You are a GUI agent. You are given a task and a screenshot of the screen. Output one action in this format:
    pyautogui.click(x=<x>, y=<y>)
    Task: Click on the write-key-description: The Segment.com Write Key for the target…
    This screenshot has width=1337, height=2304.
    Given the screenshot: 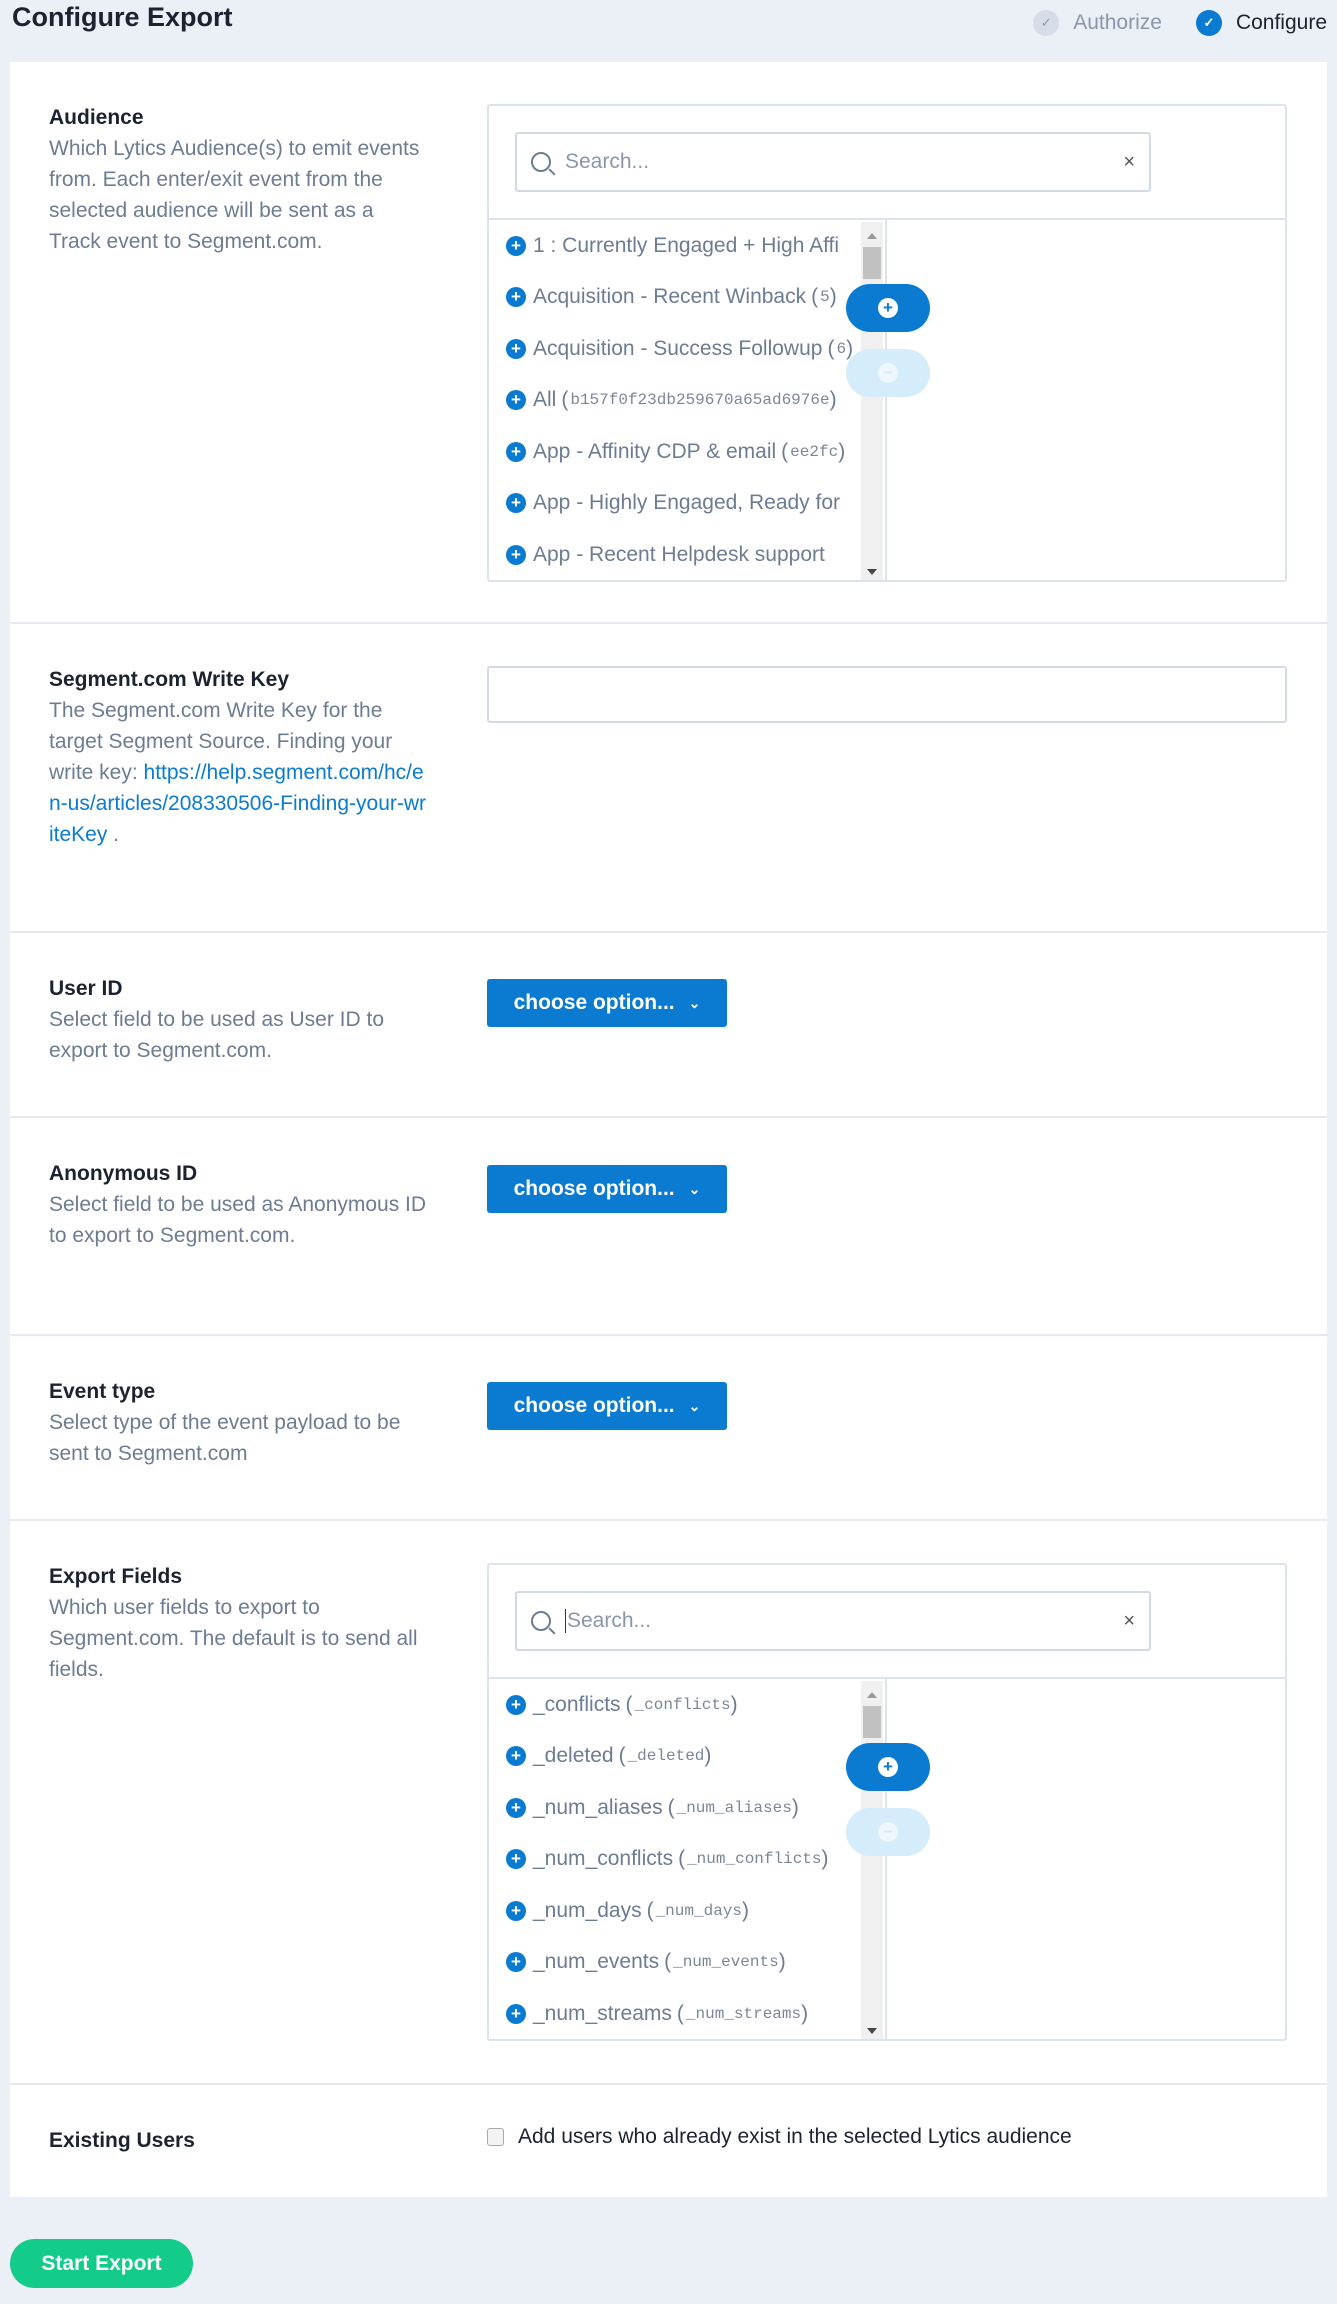 What is the action you would take?
    pyautogui.click(x=239, y=772)
    